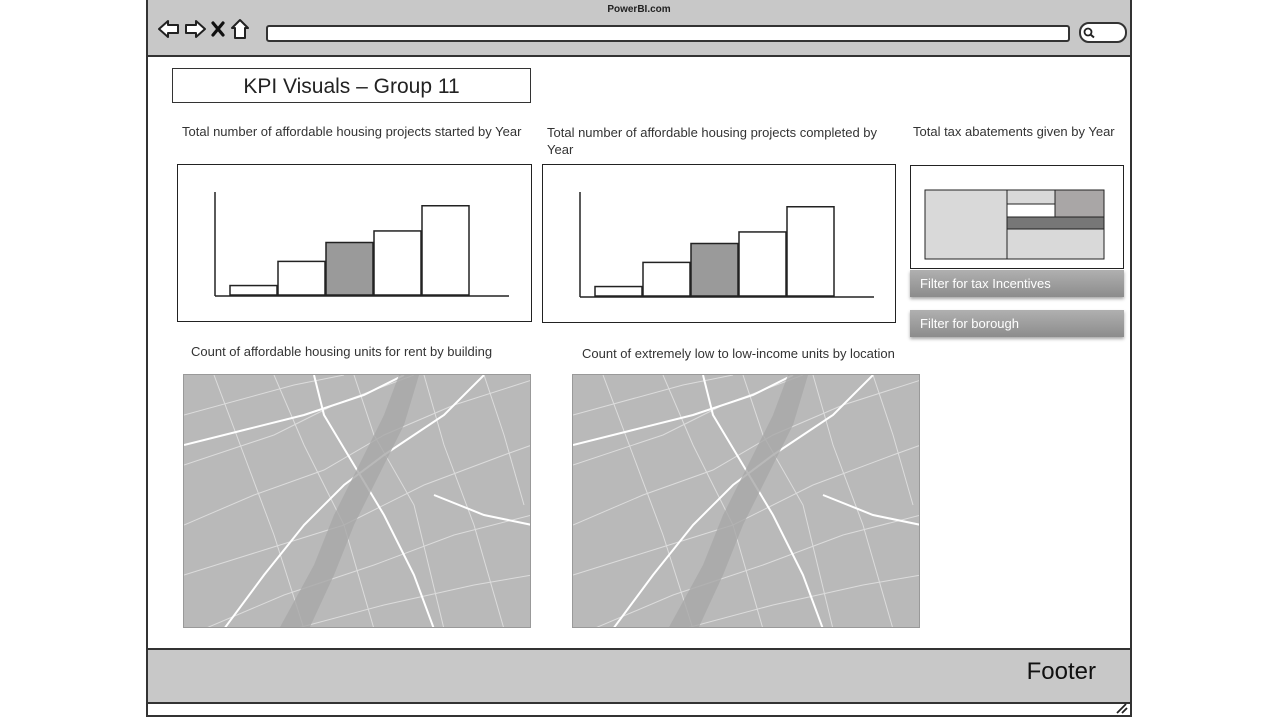 The height and width of the screenshot is (720, 1280). I want to click on home-icon, so click(240, 29).